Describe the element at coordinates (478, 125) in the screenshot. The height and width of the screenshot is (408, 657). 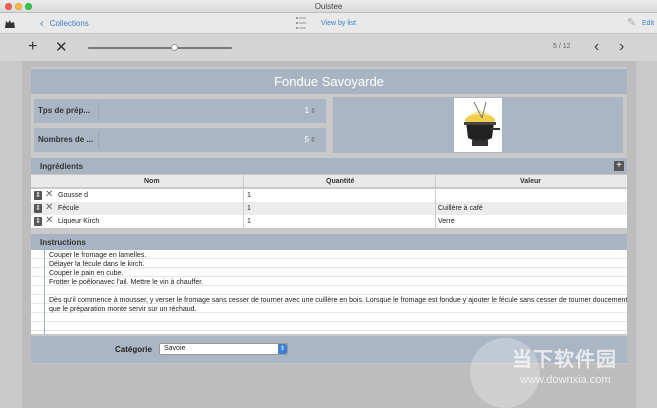
I see `fondue-pot-image` at that location.